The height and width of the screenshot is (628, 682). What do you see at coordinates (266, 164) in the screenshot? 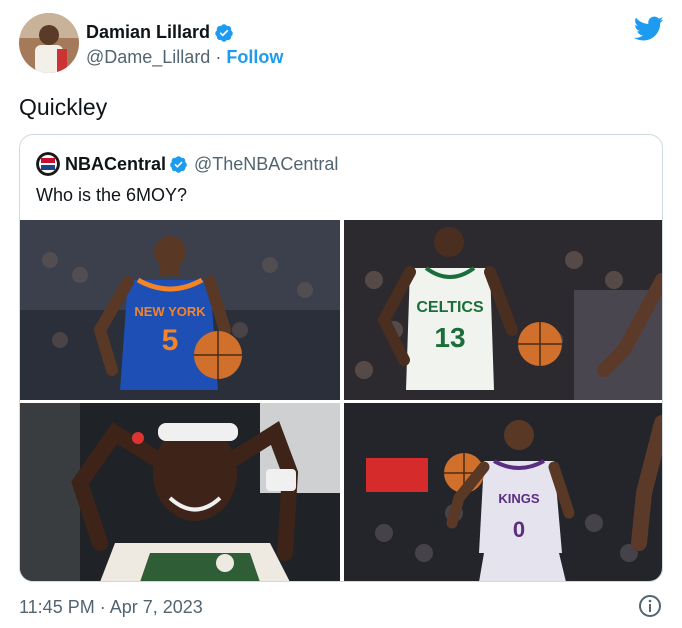
I see `quoted-author-handle: @TheNBACentral` at bounding box center [266, 164].